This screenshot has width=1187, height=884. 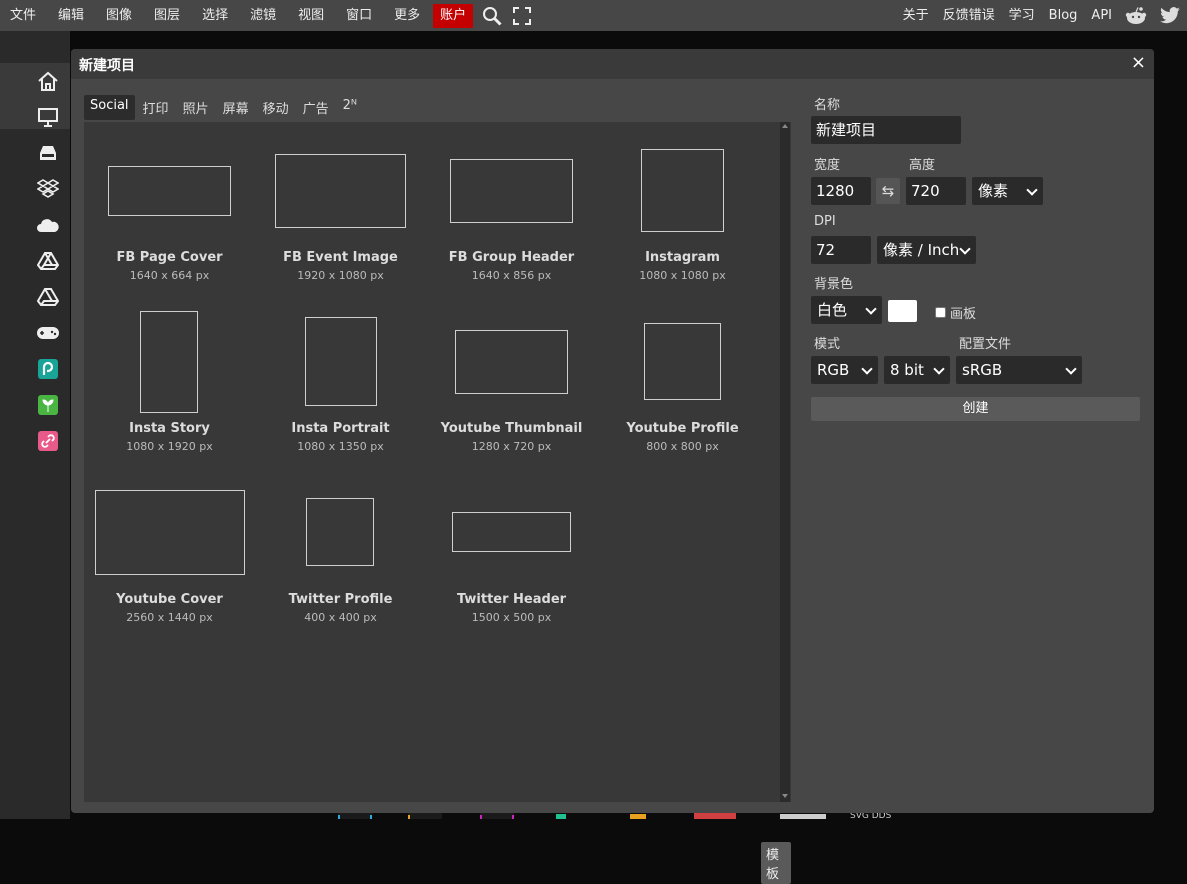 What do you see at coordinates (169, 599) in the screenshot?
I see `template-name: Youtube Cover` at bounding box center [169, 599].